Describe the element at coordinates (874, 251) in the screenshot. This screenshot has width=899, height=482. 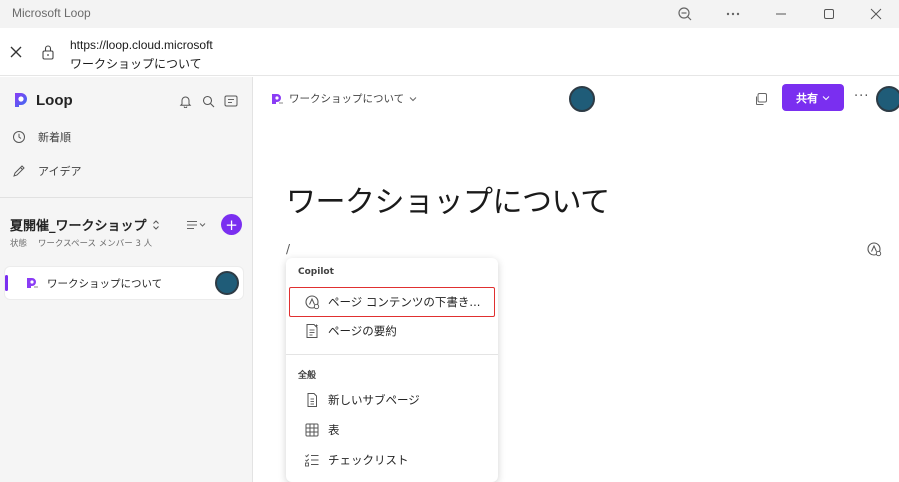
I see `copilot-icon` at that location.